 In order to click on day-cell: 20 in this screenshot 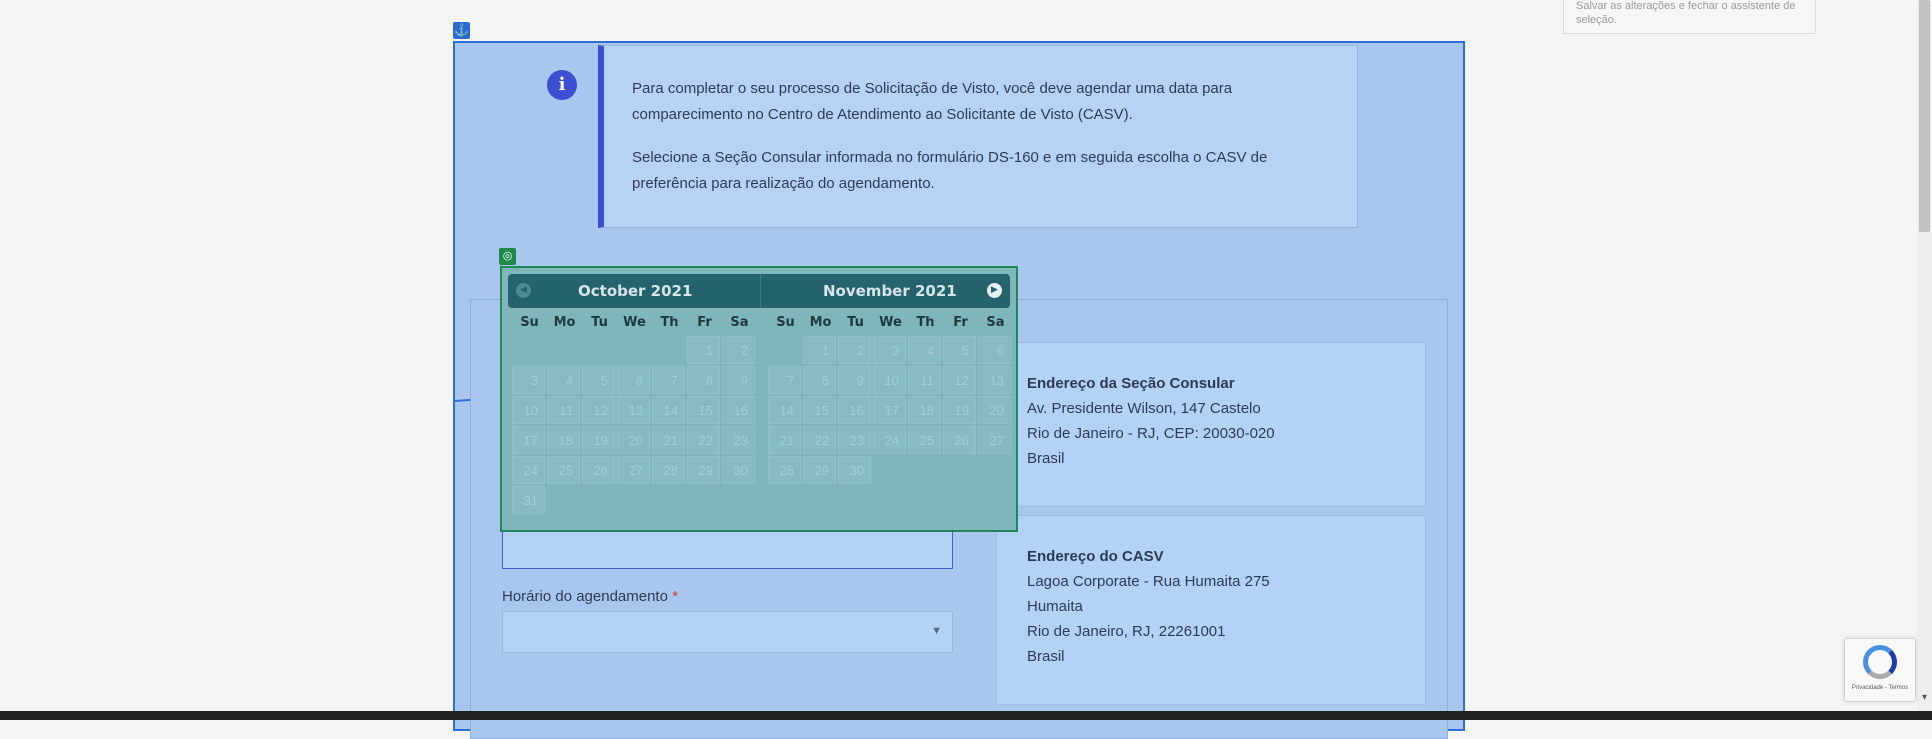, I will do `click(633, 440)`.